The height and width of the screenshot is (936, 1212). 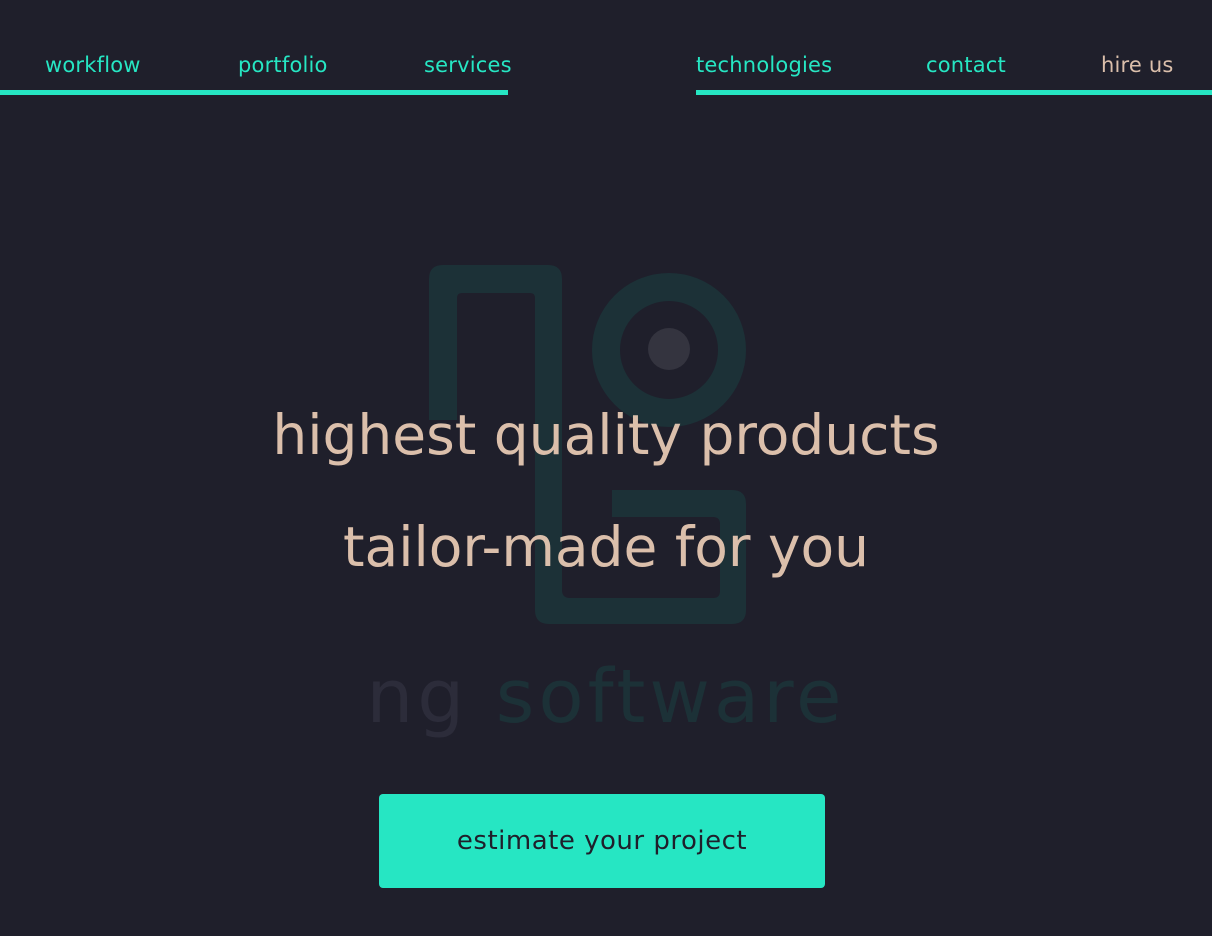 What do you see at coordinates (764, 65) in the screenshot?
I see `nav-technologies: technologies` at bounding box center [764, 65].